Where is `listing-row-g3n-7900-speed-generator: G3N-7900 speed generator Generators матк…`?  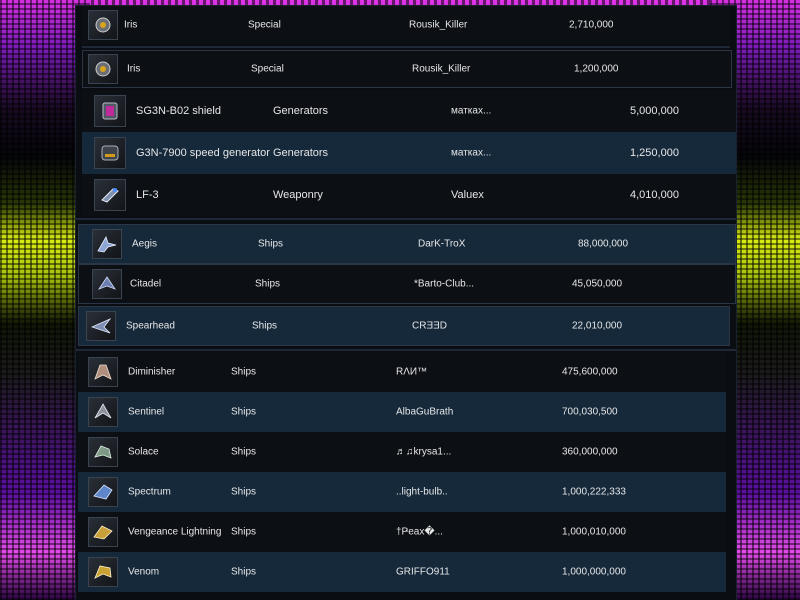
listing-row-g3n-7900-speed-generator: G3N-7900 speed generator Generators матк… is located at coordinates (409, 153).